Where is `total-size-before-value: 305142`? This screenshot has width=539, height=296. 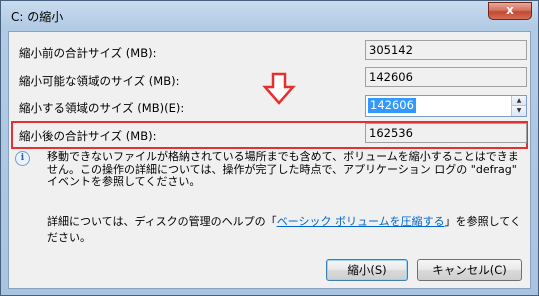
total-size-before-value: 305142 is located at coordinates (446, 50).